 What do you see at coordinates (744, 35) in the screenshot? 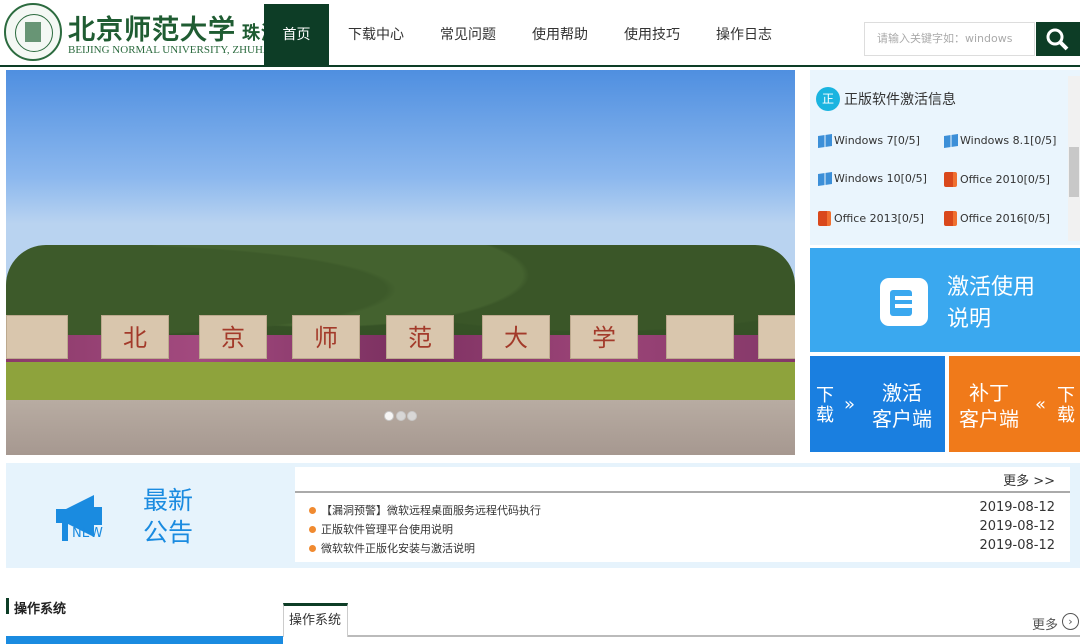
I see `nav-log: 操作日志` at bounding box center [744, 35].